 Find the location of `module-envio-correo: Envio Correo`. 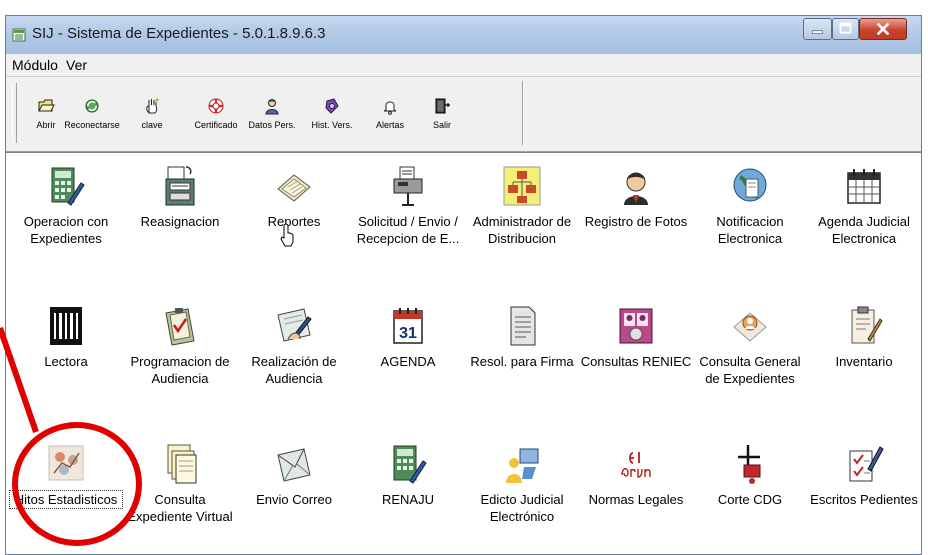

module-envio-correo: Envio Correo is located at coordinates (294, 475).